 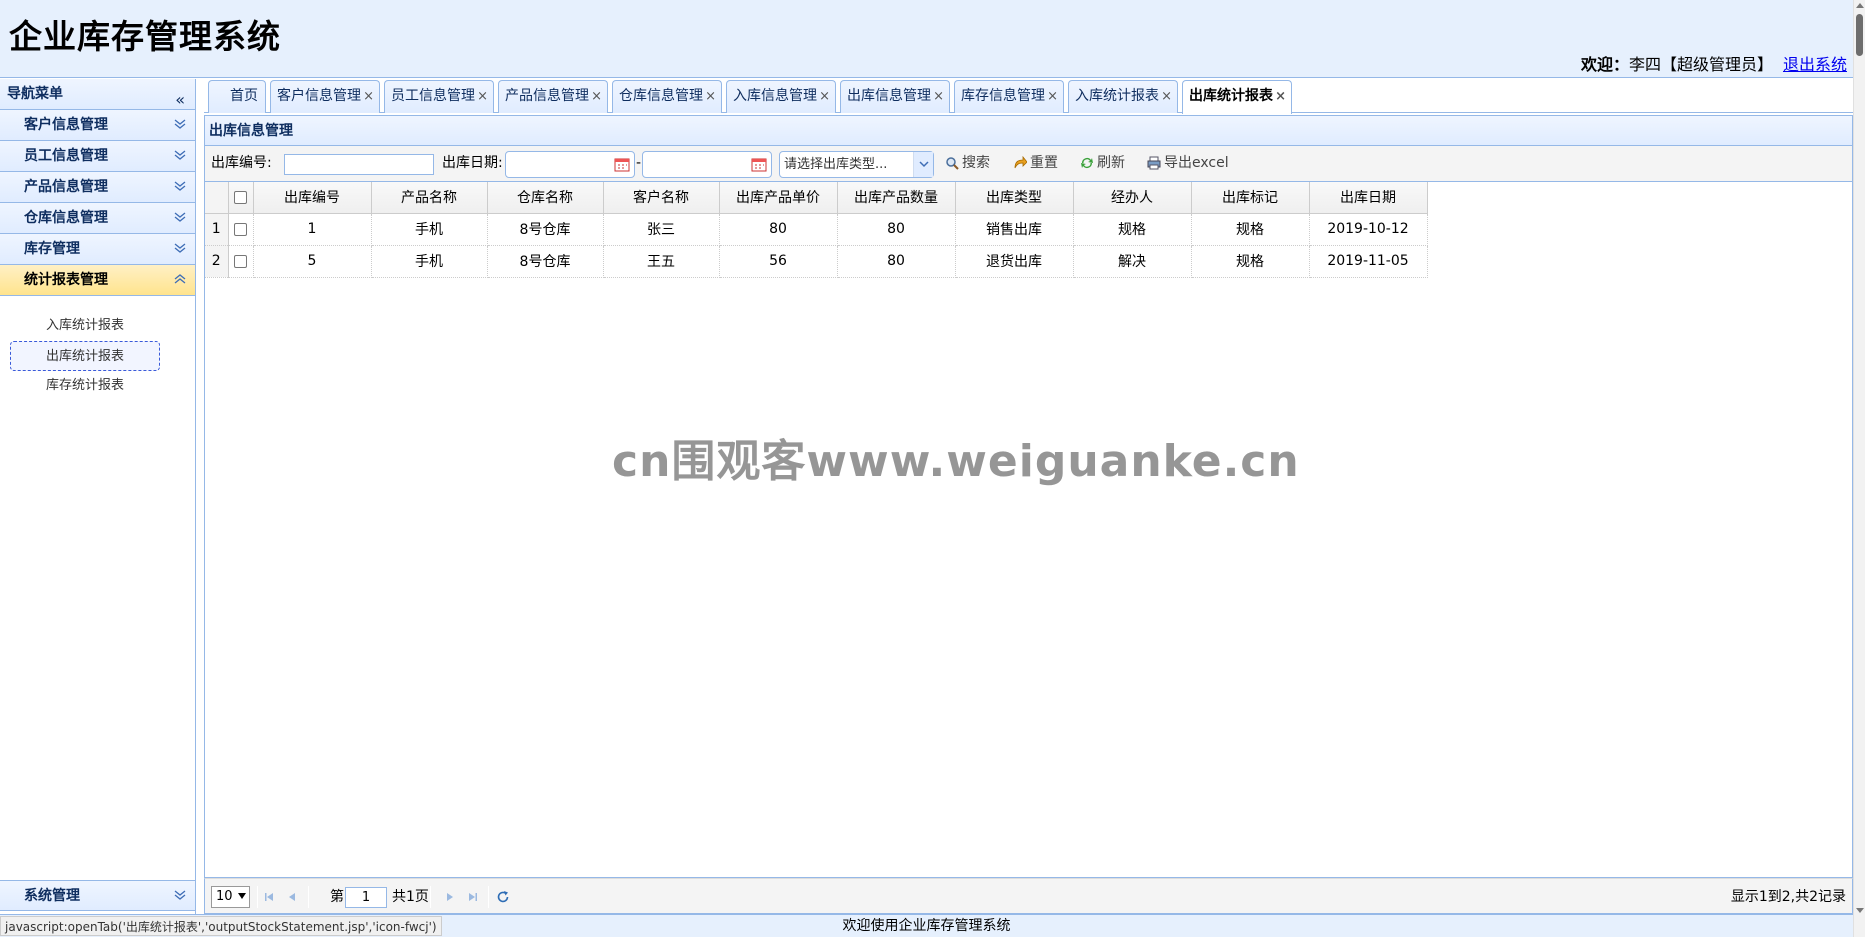 I want to click on tab-label: 库存信息管理, so click(x=1003, y=96).